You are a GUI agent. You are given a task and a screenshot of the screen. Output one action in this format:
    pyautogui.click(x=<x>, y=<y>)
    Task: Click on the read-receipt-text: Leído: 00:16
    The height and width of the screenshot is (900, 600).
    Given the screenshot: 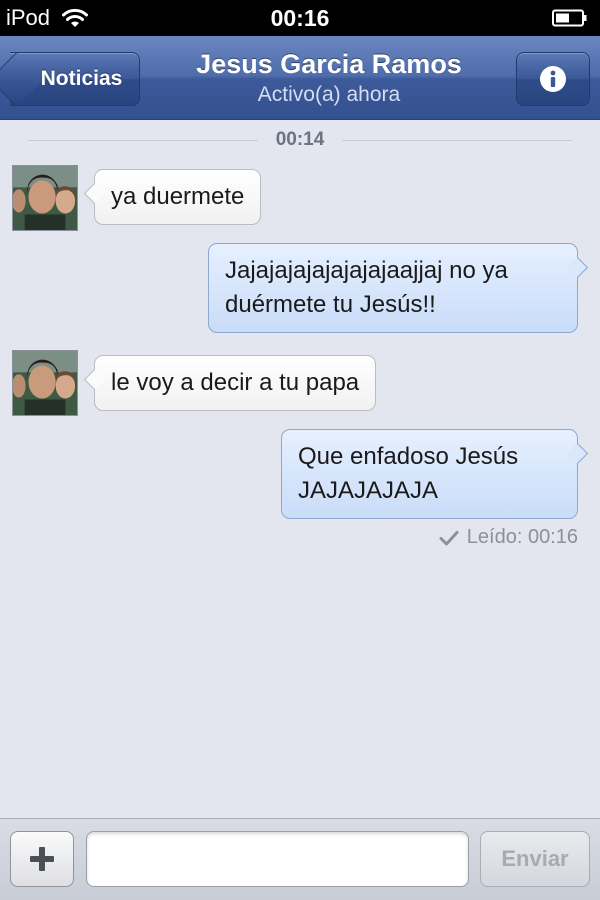 What is the action you would take?
    pyautogui.click(x=522, y=537)
    